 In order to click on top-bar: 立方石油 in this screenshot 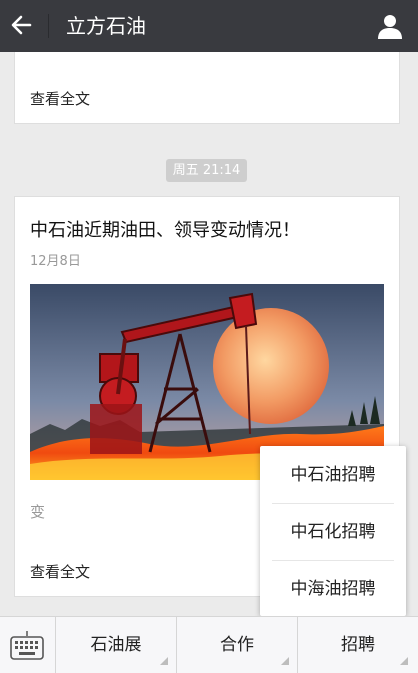, I will do `click(209, 26)`.